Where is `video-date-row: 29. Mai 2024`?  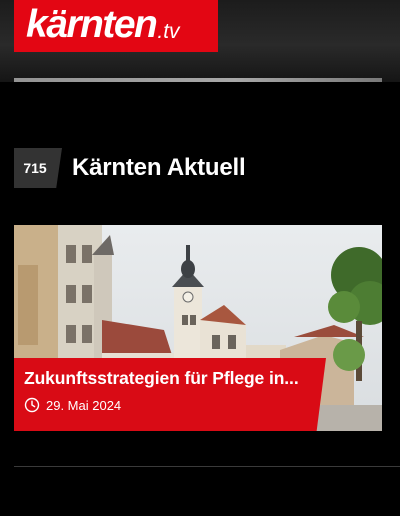
video-date-row: 29. Mai 2024 is located at coordinates (175, 405).